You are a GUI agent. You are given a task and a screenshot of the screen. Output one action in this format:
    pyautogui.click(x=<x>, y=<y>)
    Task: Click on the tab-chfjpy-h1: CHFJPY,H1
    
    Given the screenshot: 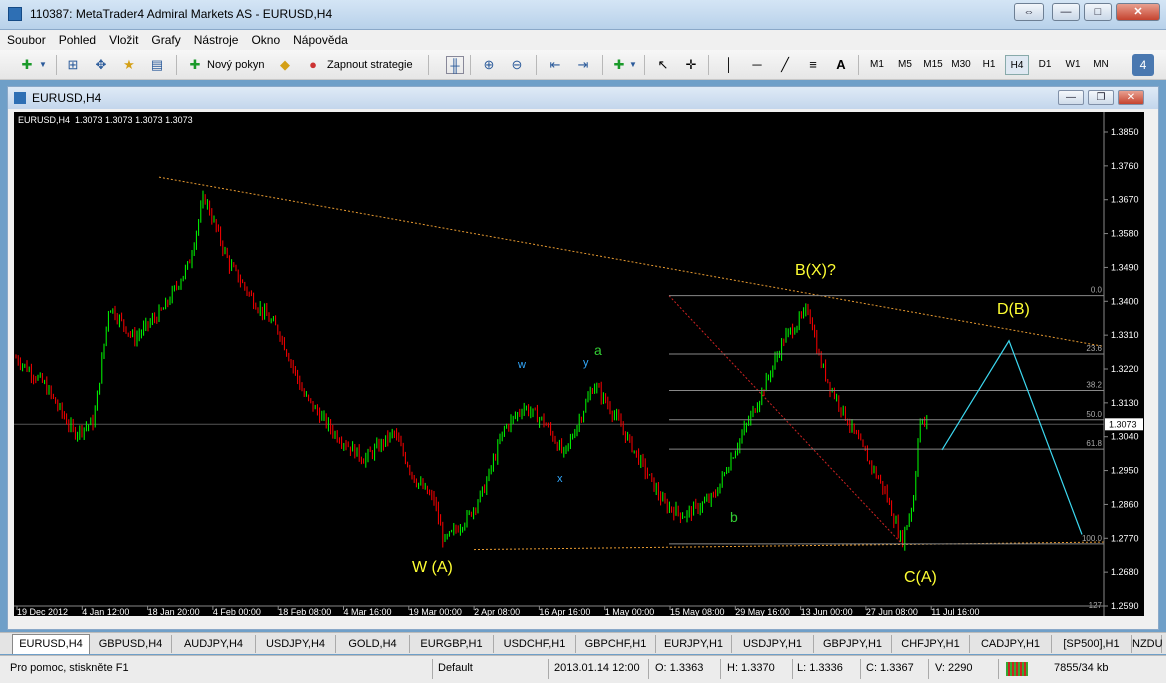 What is the action you would take?
    pyautogui.click(x=931, y=644)
    